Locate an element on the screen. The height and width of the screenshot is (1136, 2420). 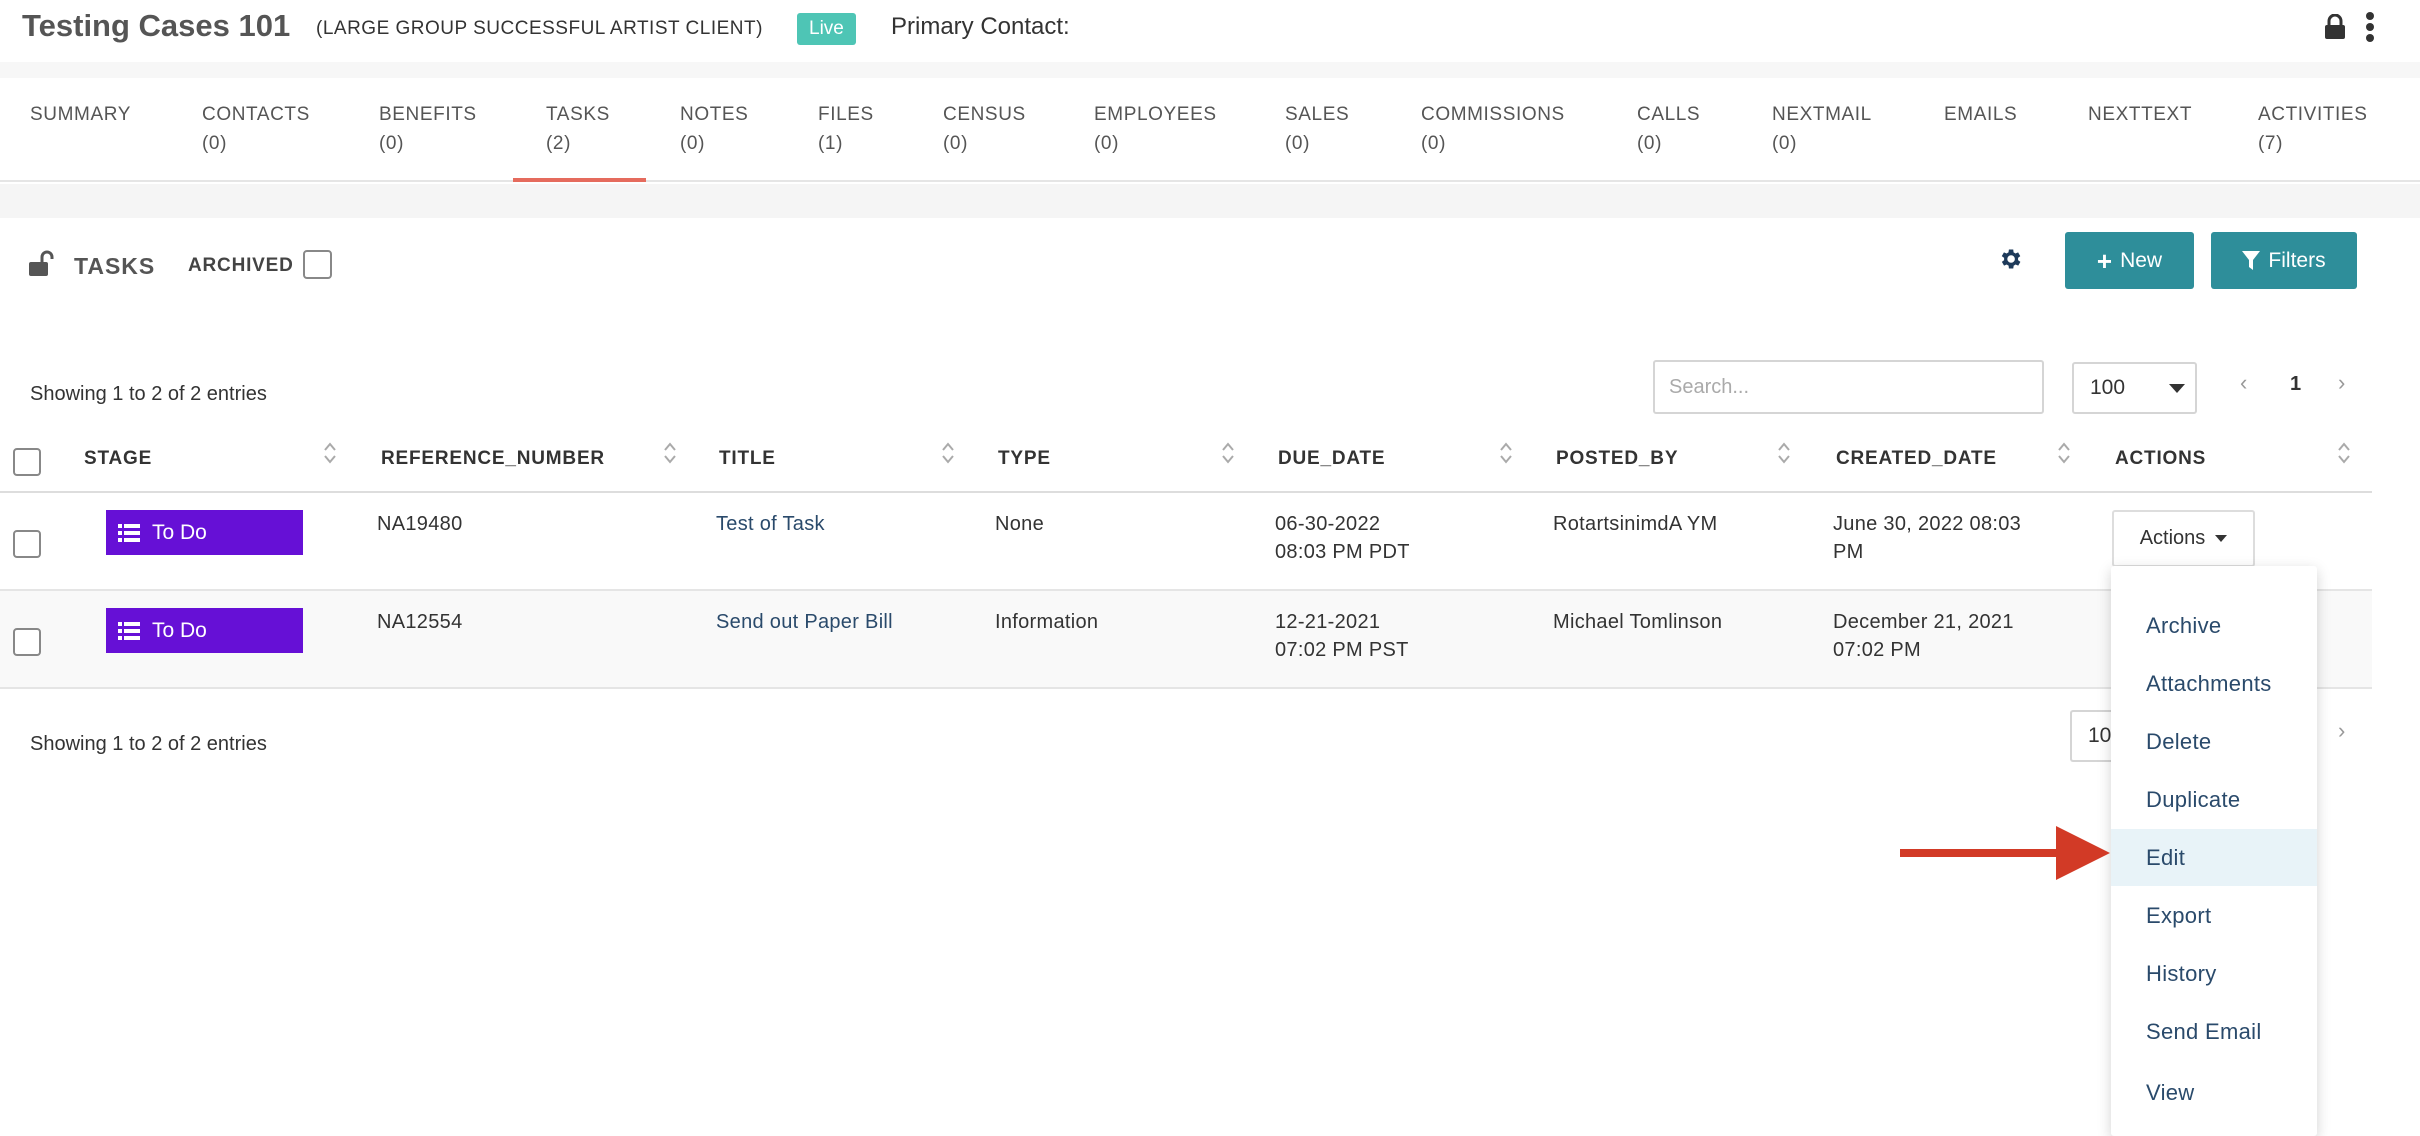
tab-label: CALLS is located at coordinates (1669, 114).